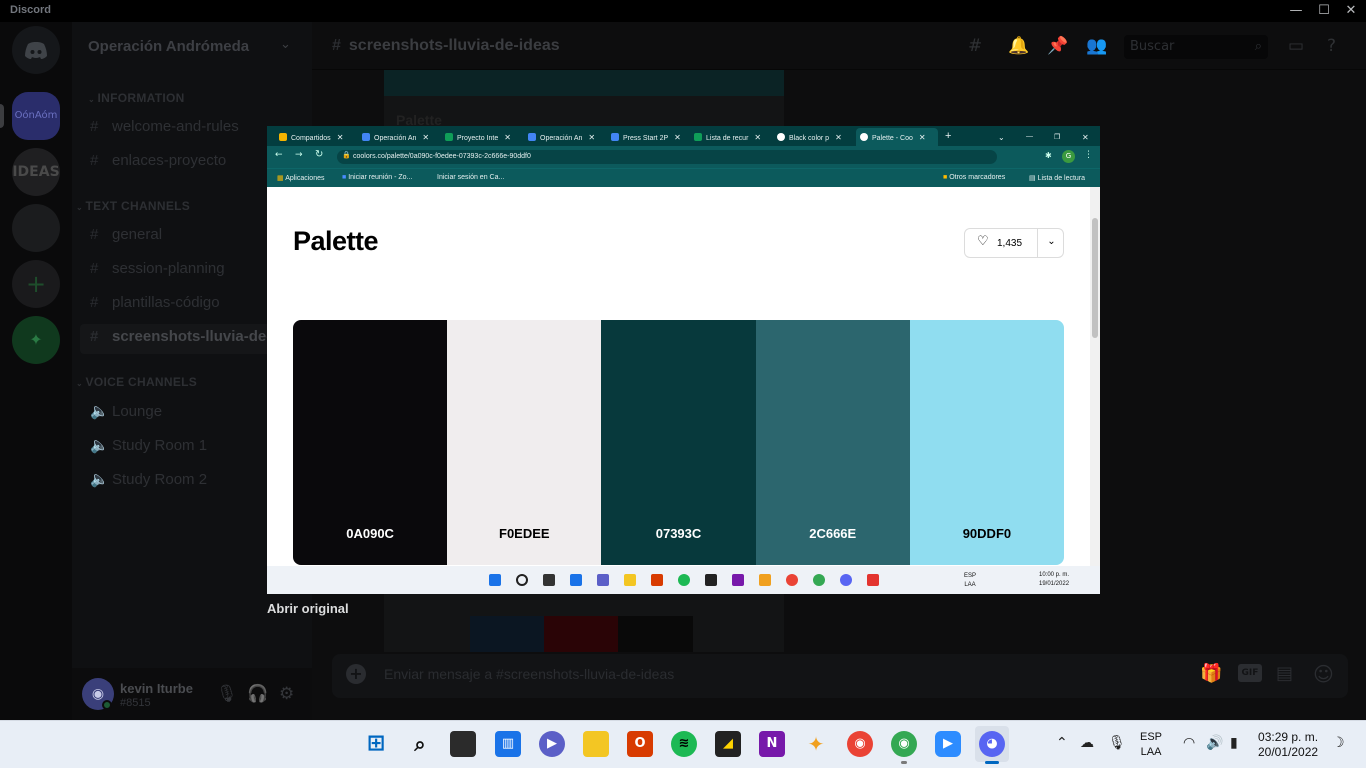 This screenshot has height=768, width=1366. Describe the element at coordinates (640, 744) in the screenshot. I see `office-icon: O` at that location.